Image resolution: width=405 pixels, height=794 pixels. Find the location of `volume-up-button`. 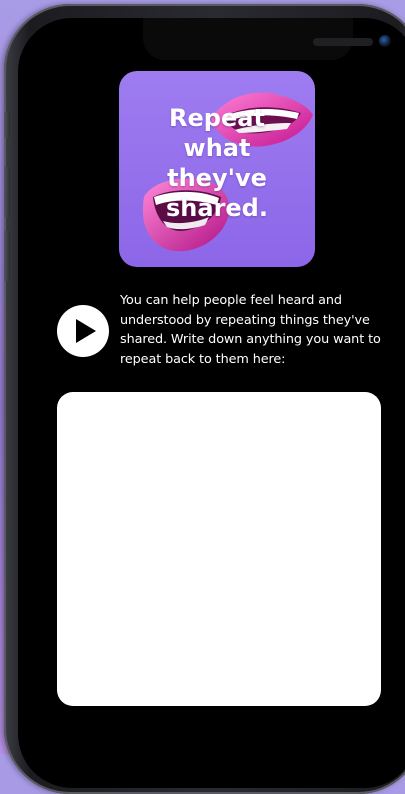

volume-up-button is located at coordinates (7, 192).